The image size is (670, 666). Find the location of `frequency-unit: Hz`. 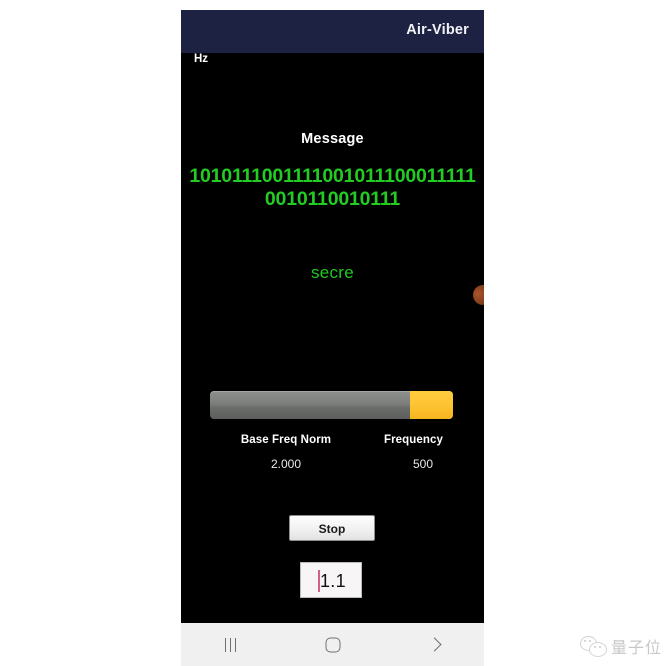

frequency-unit: Hz is located at coordinates (201, 59).